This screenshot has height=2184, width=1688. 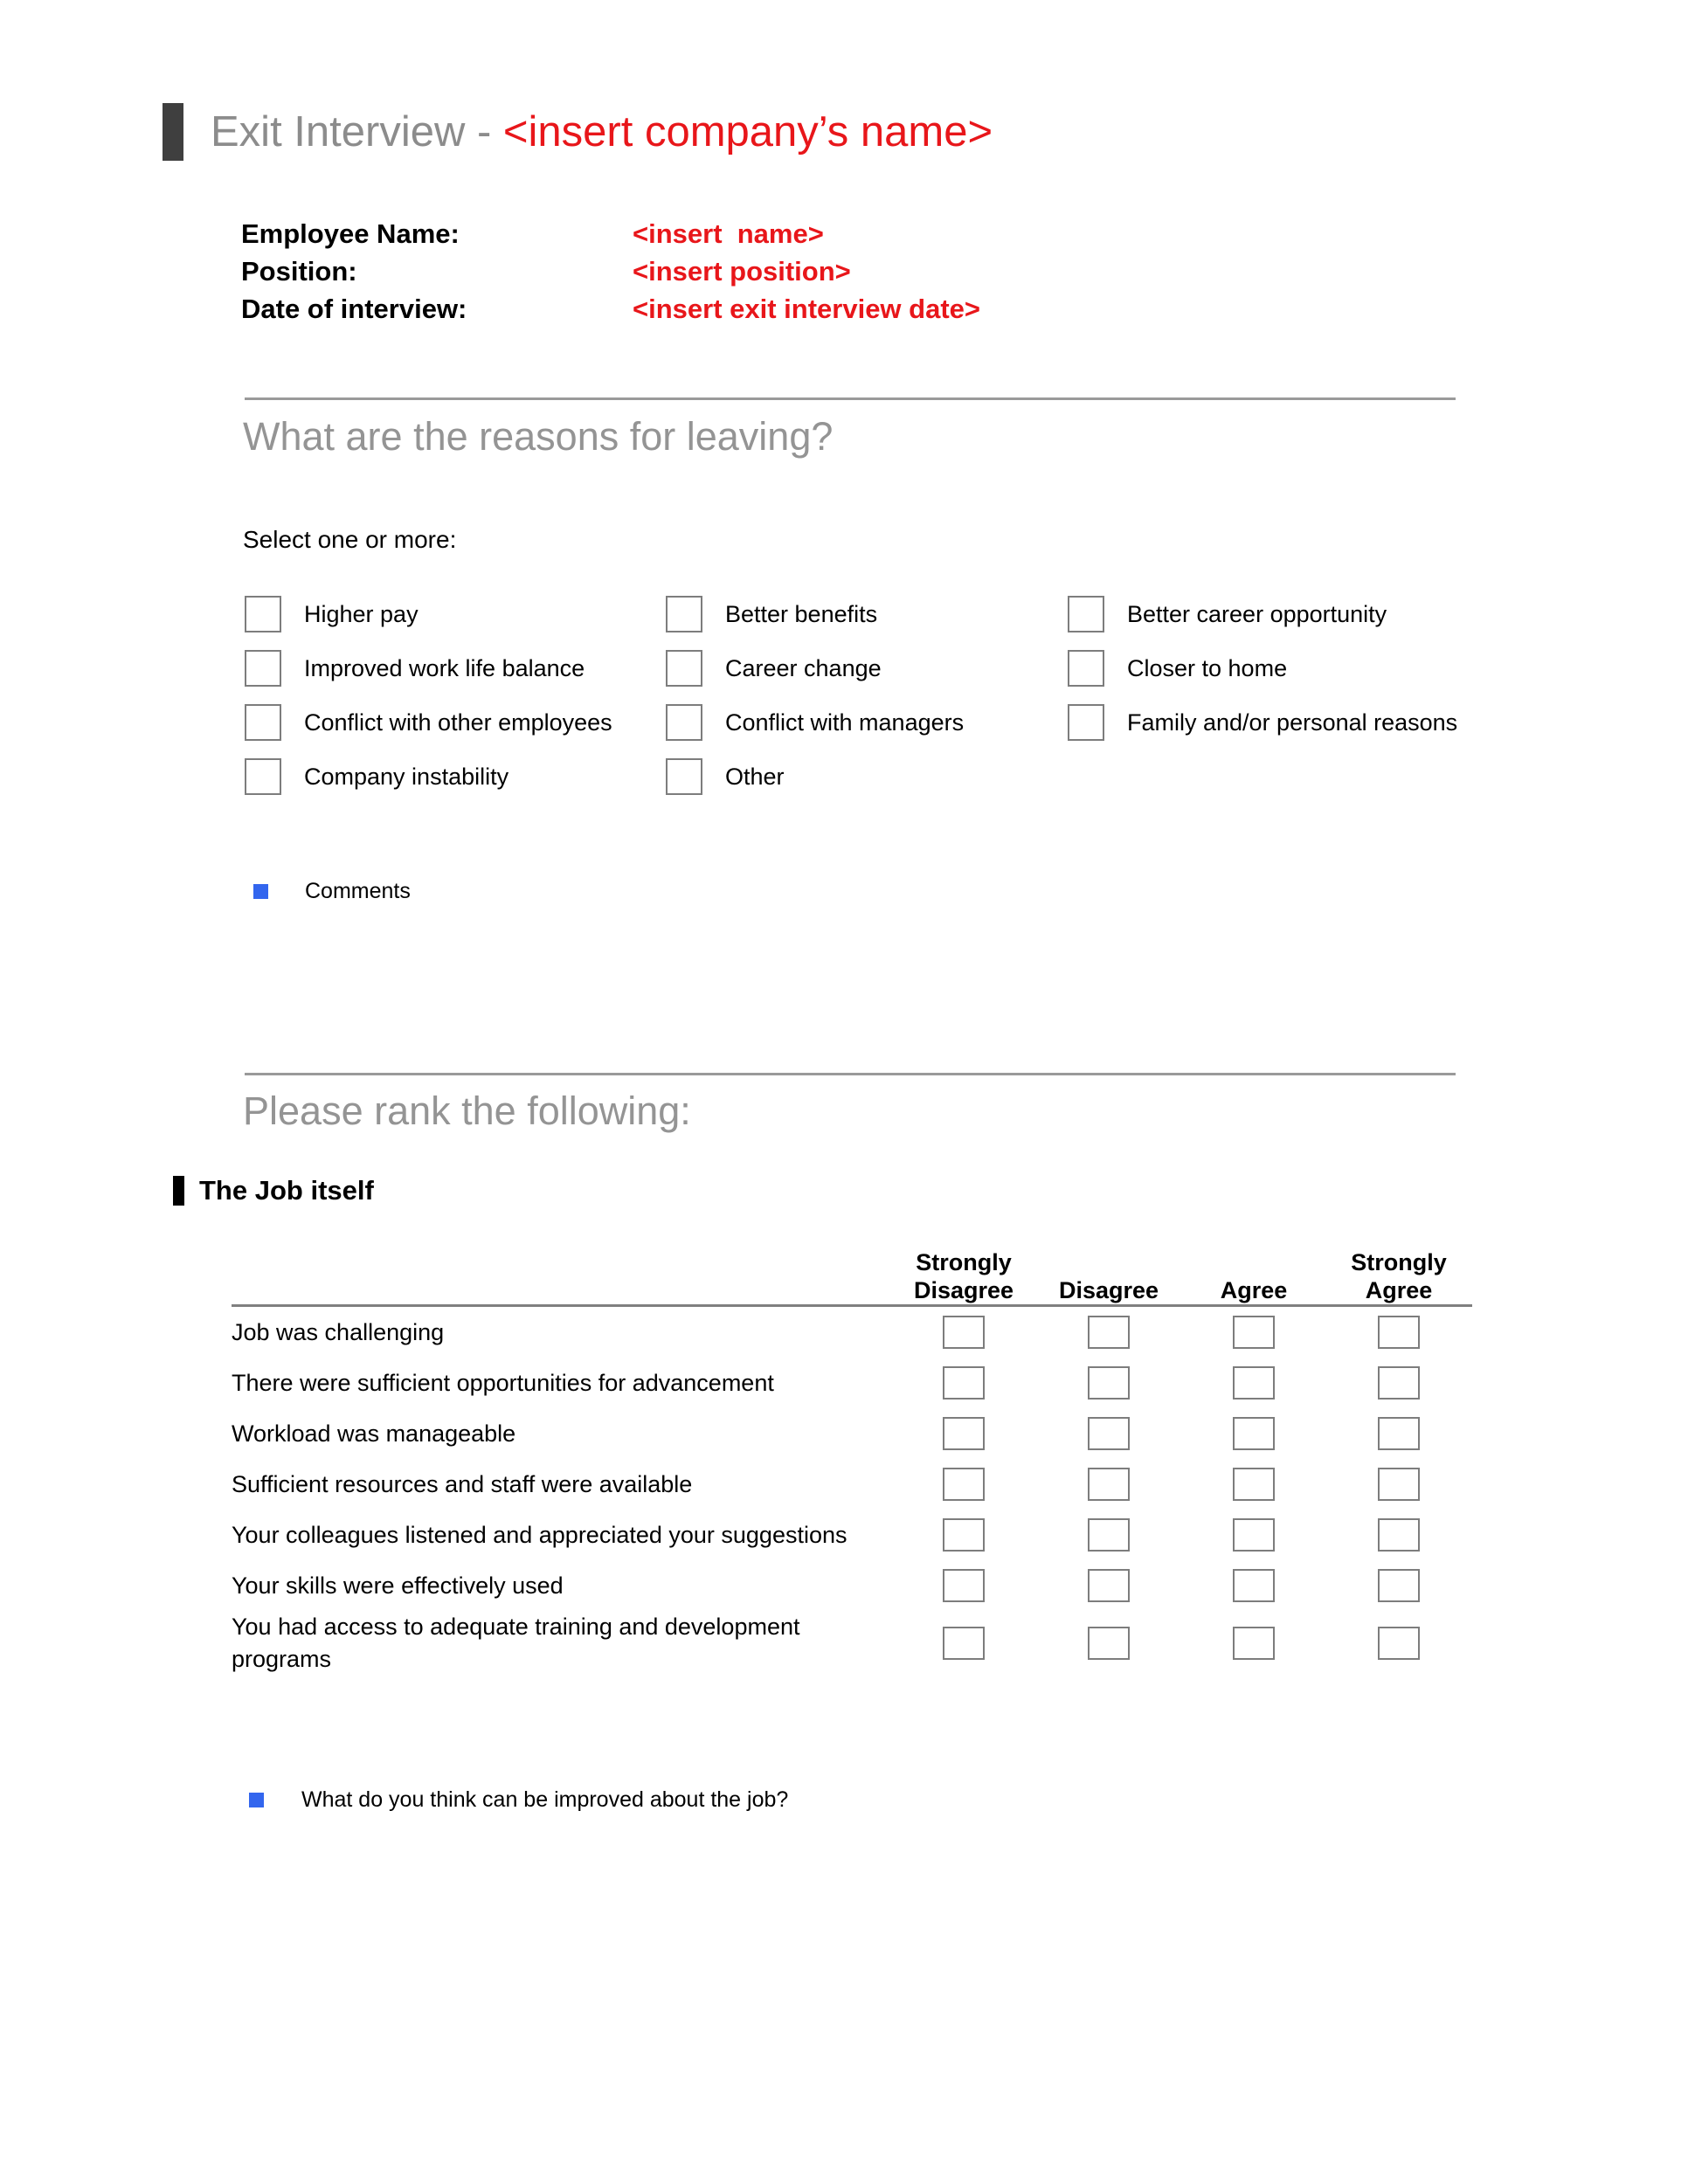 I want to click on interview-date-value: <insert exit interview date>, so click(x=806, y=309).